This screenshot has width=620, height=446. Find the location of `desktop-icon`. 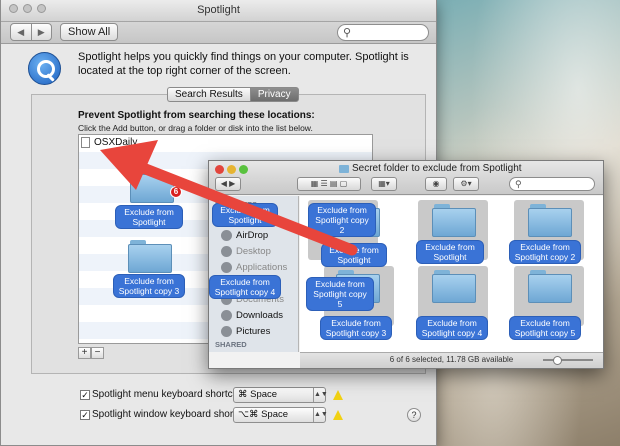

desktop-icon is located at coordinates (226, 251).